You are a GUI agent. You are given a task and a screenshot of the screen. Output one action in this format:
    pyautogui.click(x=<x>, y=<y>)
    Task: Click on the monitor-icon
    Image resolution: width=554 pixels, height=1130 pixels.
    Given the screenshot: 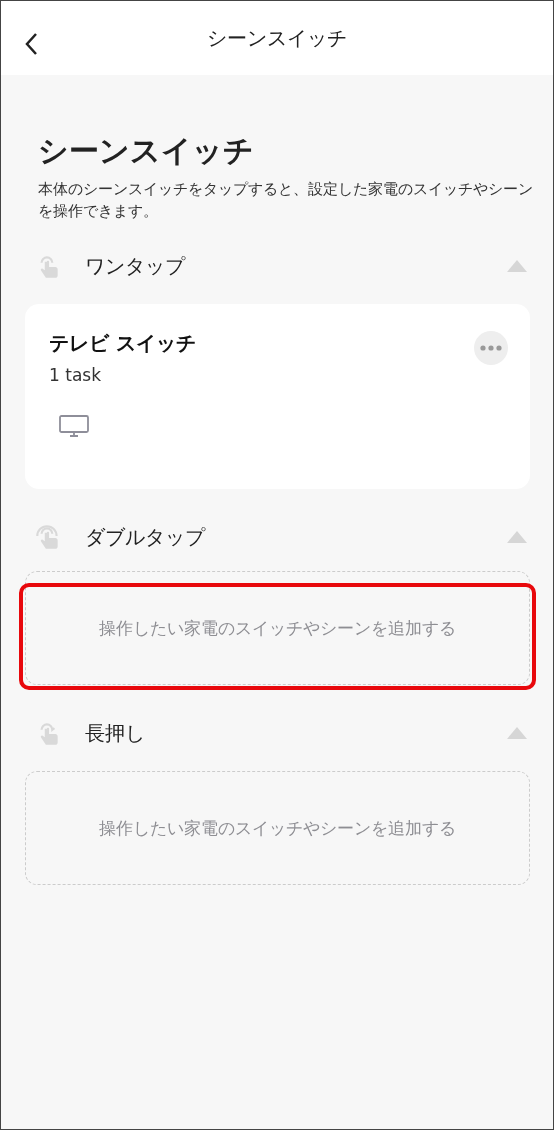 What is the action you would take?
    pyautogui.click(x=74, y=426)
    